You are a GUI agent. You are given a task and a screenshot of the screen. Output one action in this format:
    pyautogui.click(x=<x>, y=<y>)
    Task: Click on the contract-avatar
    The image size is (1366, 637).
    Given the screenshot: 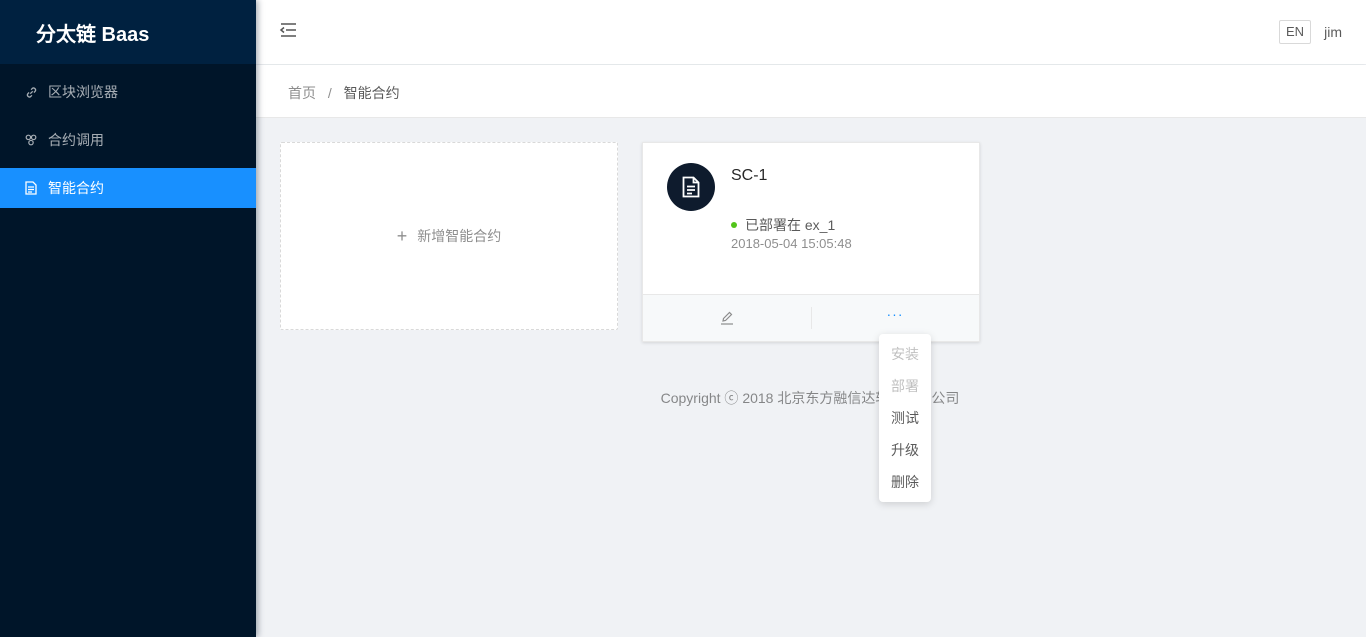 What is the action you would take?
    pyautogui.click(x=691, y=187)
    